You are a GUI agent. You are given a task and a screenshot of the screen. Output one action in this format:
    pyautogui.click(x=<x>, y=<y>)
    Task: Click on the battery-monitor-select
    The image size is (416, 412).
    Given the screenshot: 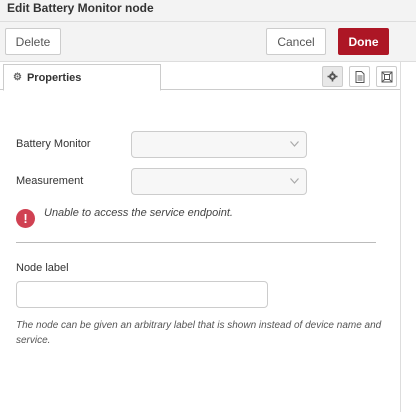 What is the action you would take?
    pyautogui.click(x=219, y=144)
    